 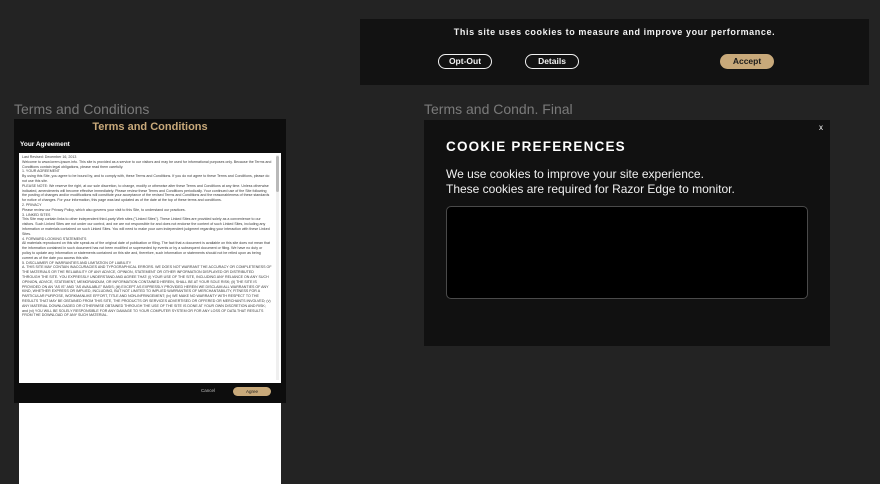 I want to click on cookie-preferences-title: COOKIE PREFERENCES, so click(x=536, y=146).